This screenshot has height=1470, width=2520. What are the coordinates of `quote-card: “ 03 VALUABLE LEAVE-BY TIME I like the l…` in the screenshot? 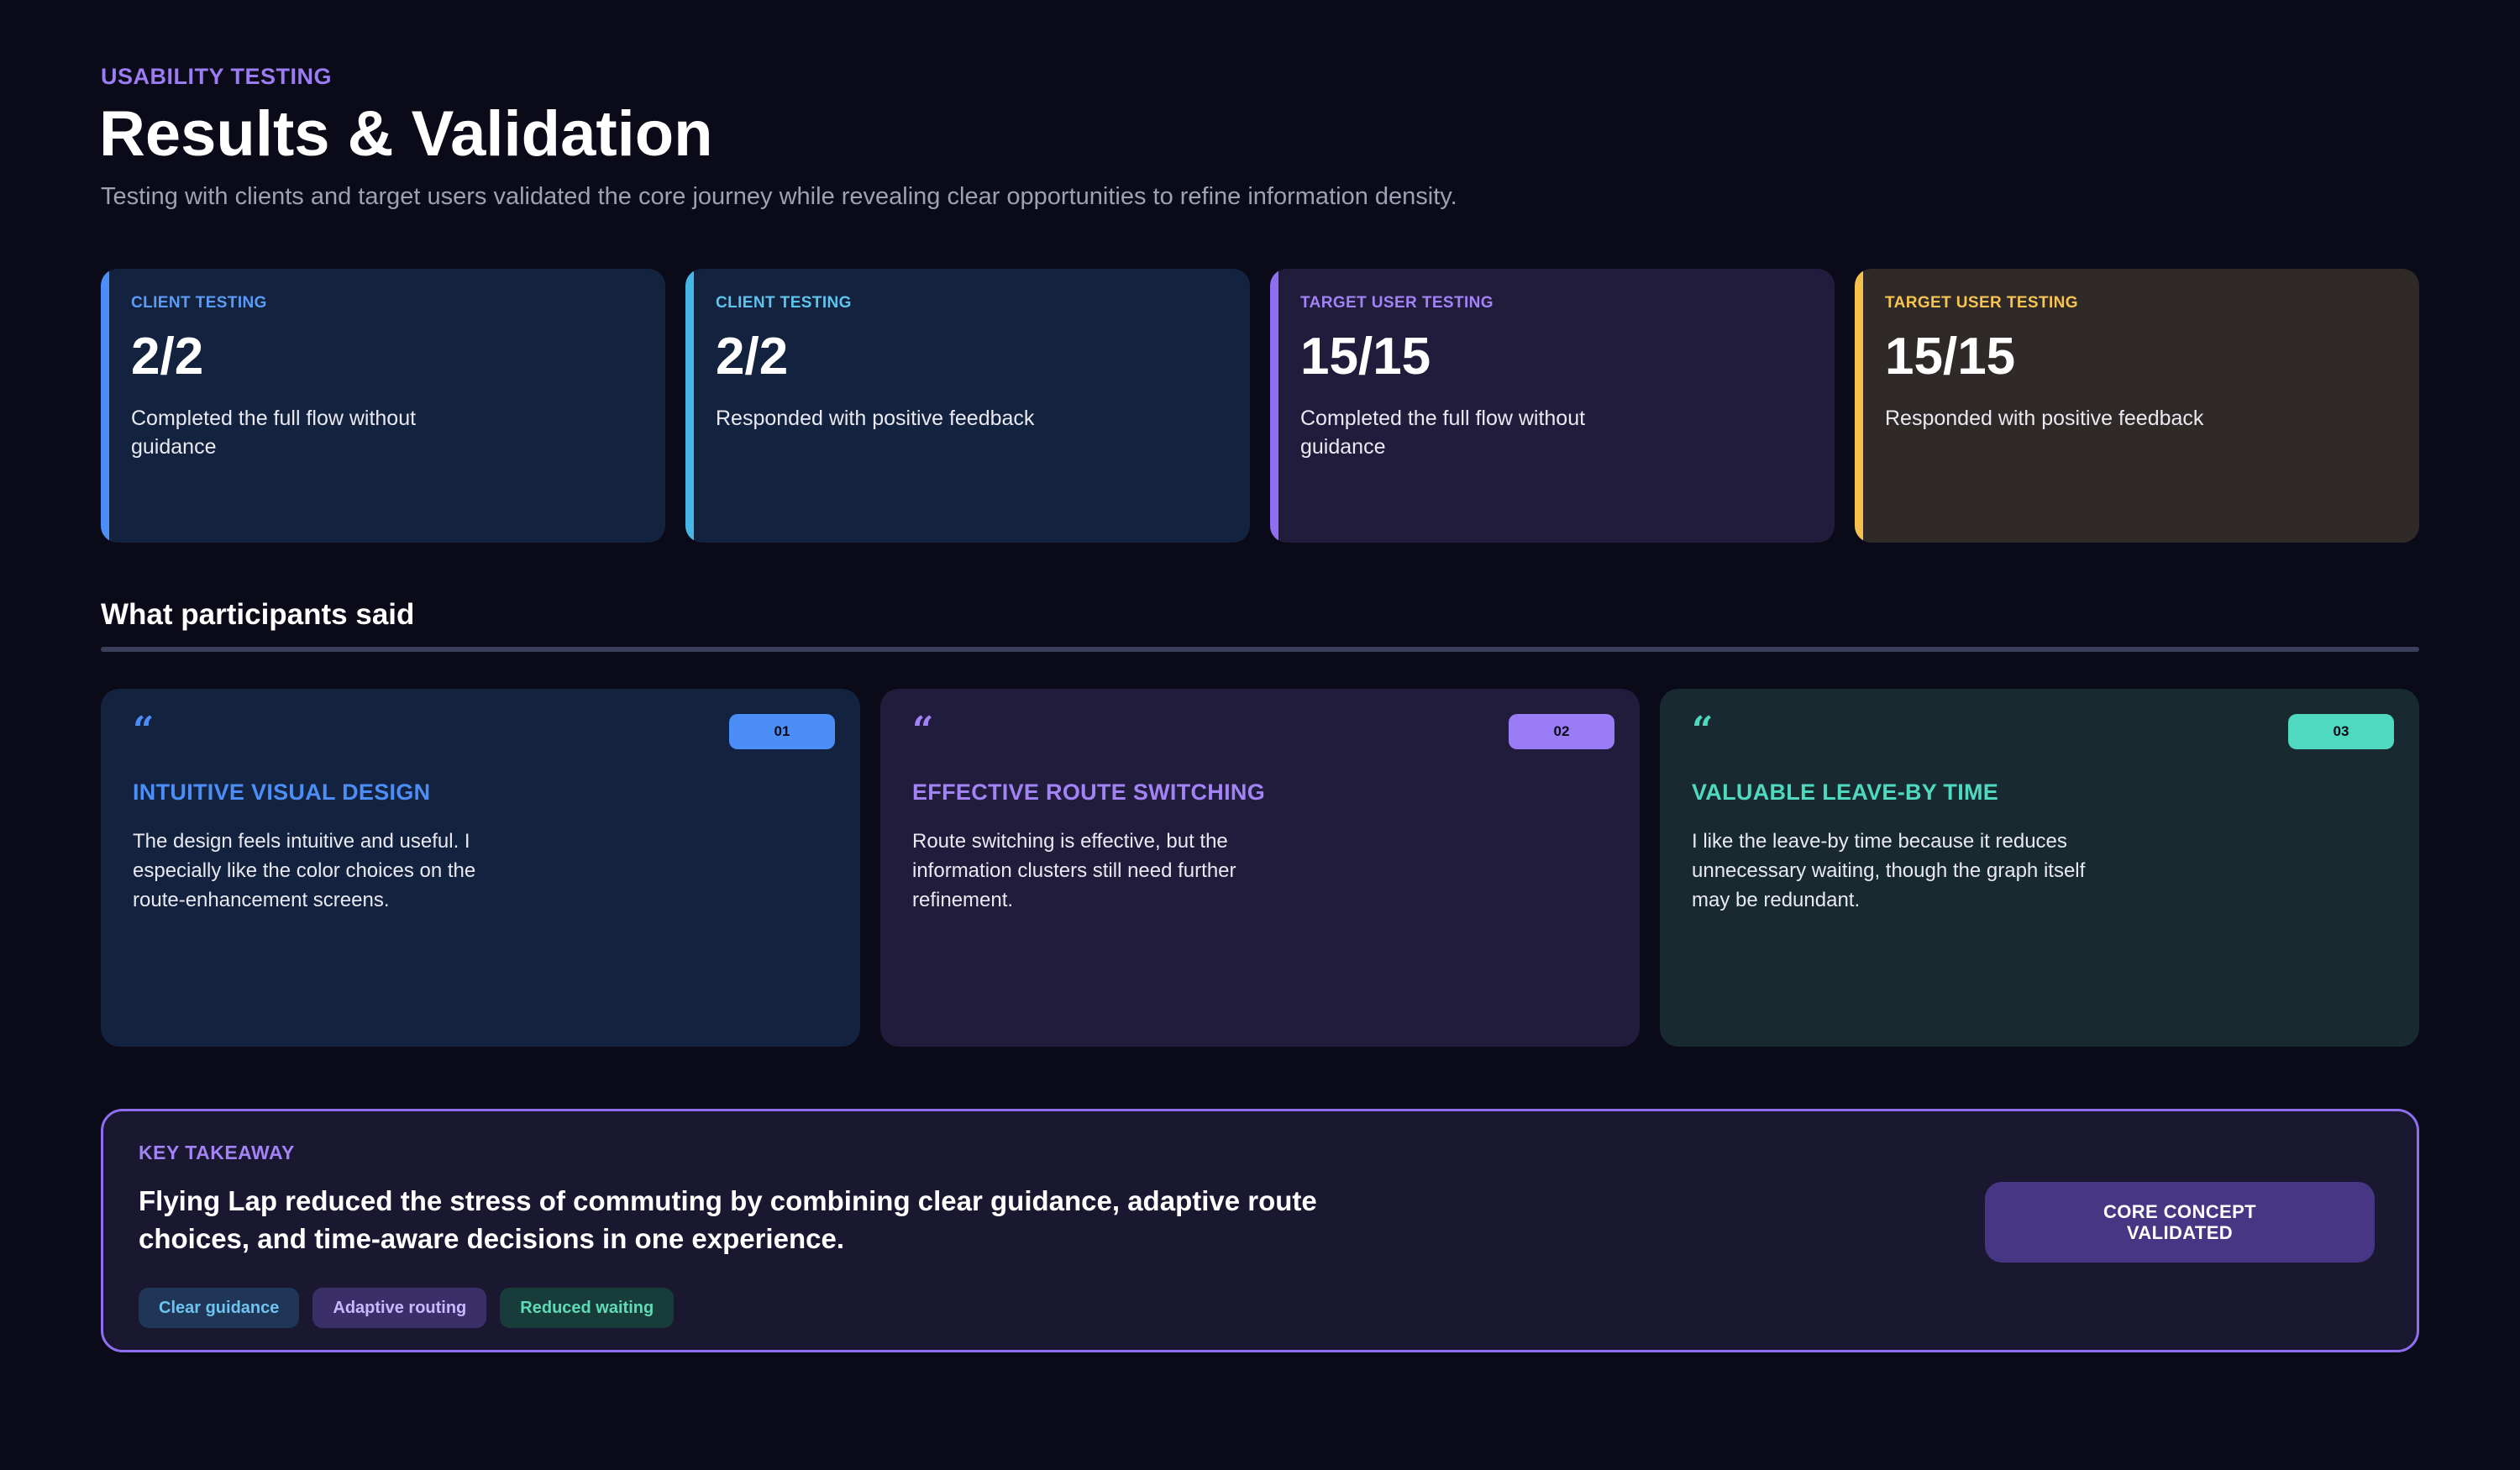 It's located at (2039, 868).